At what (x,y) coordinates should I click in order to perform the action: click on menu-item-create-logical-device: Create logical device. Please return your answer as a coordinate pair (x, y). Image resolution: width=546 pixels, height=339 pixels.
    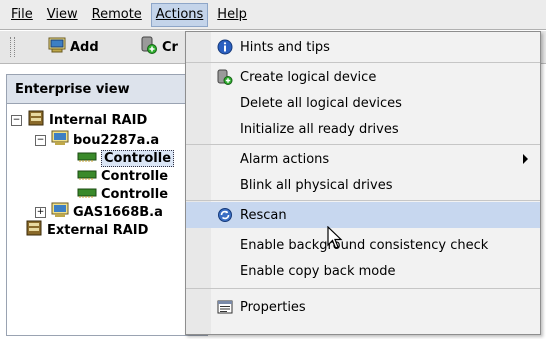
    Looking at the image, I should click on (363, 77).